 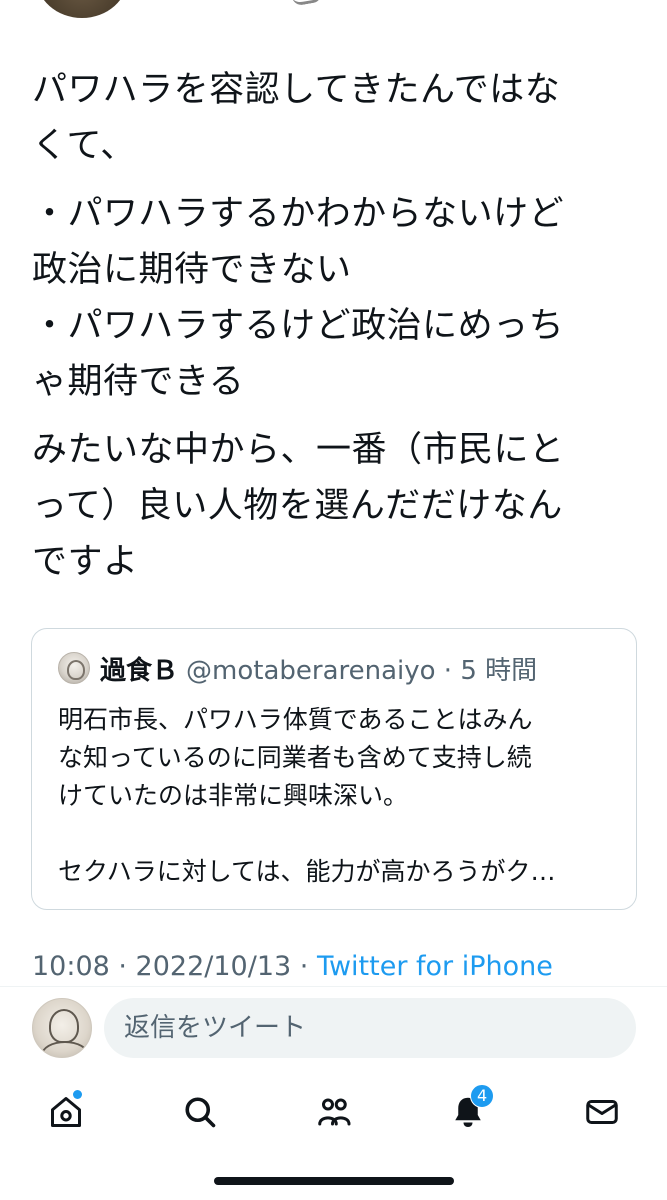 I want to click on tweet-timestamp: 10:08 · 2022/10/13 · Twitter for iPhone, so click(x=292, y=966).